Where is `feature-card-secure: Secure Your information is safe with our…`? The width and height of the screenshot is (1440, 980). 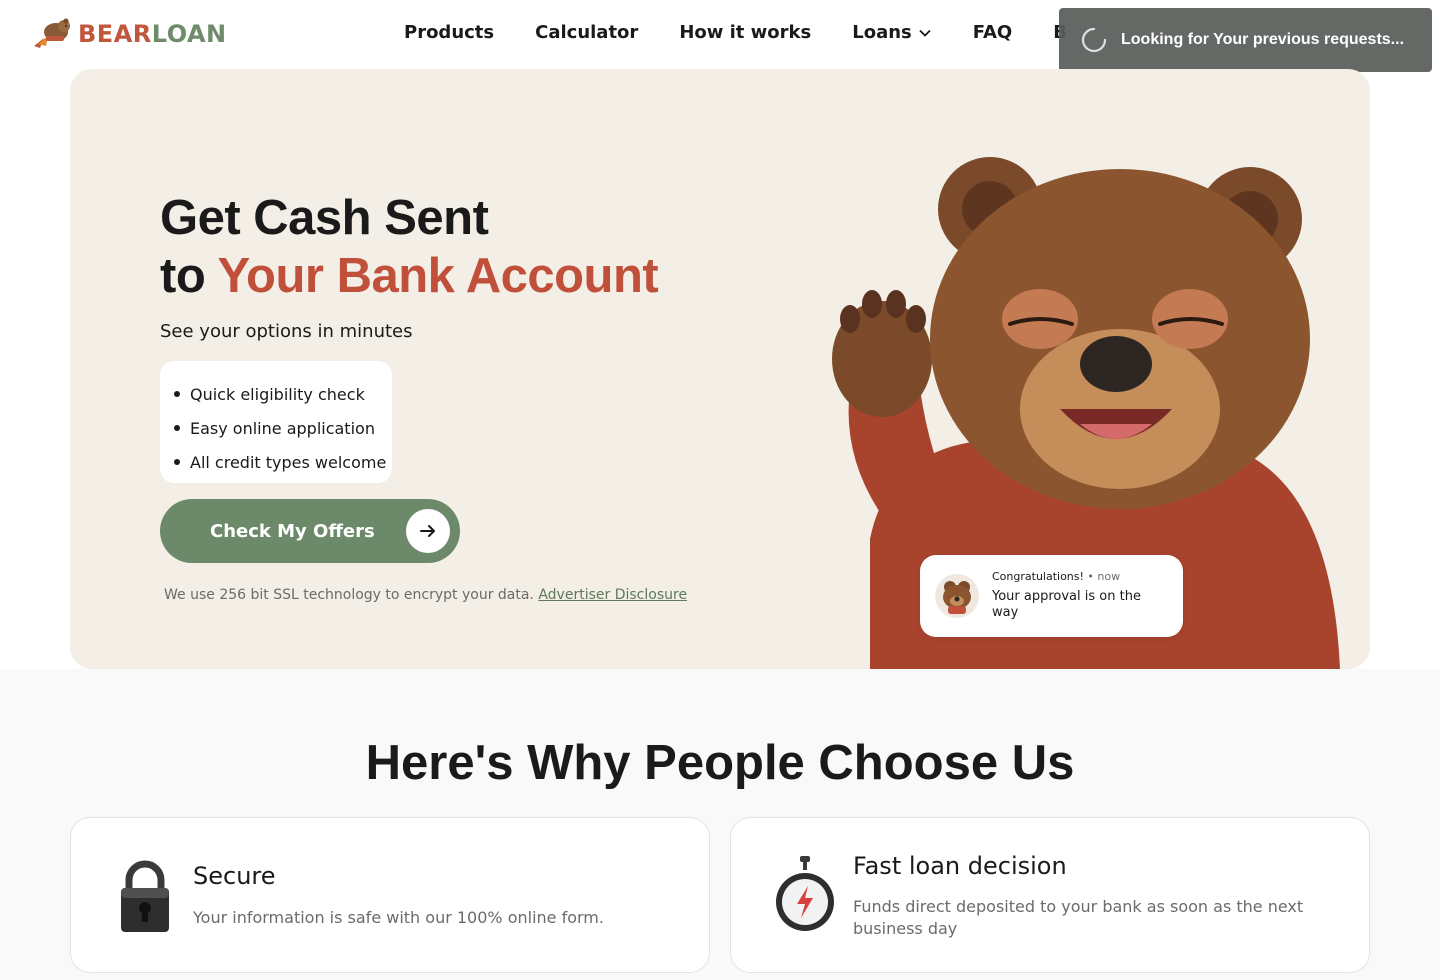
feature-card-secure: Secure Your information is safe with our… is located at coordinates (390, 895).